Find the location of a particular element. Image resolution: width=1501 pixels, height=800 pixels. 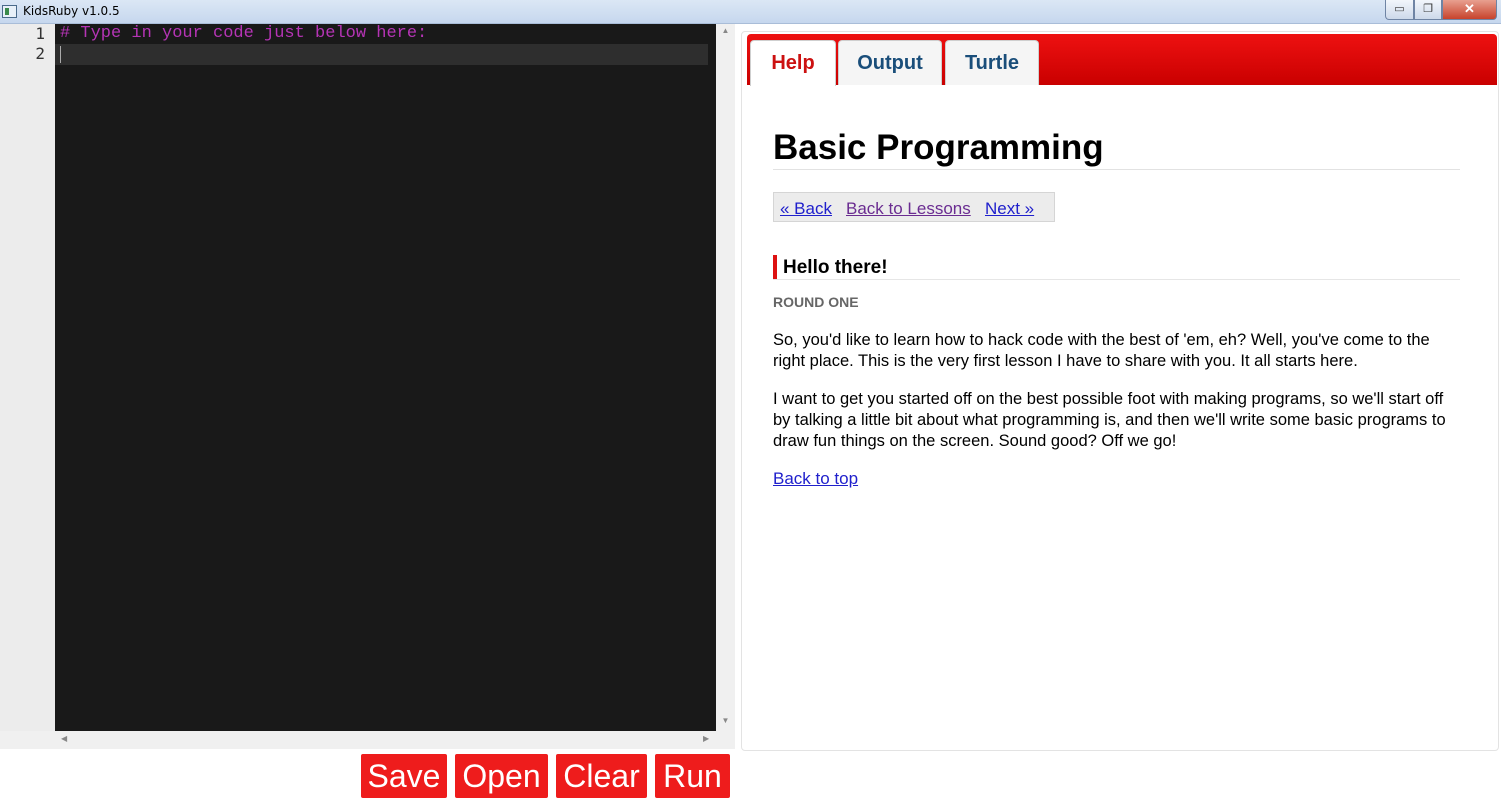

lesson-navigation: « Back Back to Lessons Next » is located at coordinates (914, 207).